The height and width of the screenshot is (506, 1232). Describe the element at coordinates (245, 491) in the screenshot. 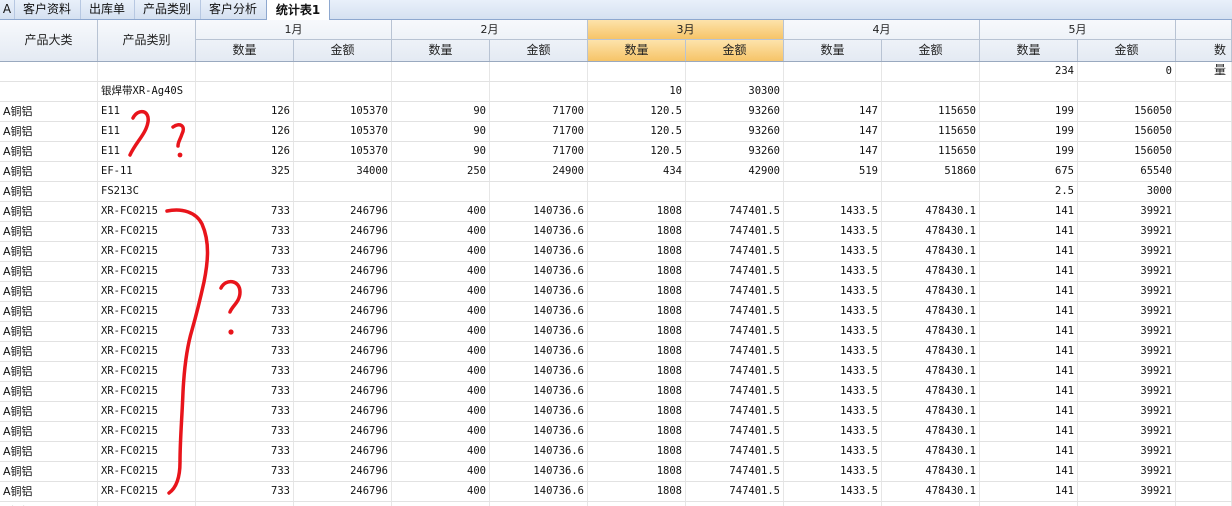

I see `cell-qty-1: 733` at that location.